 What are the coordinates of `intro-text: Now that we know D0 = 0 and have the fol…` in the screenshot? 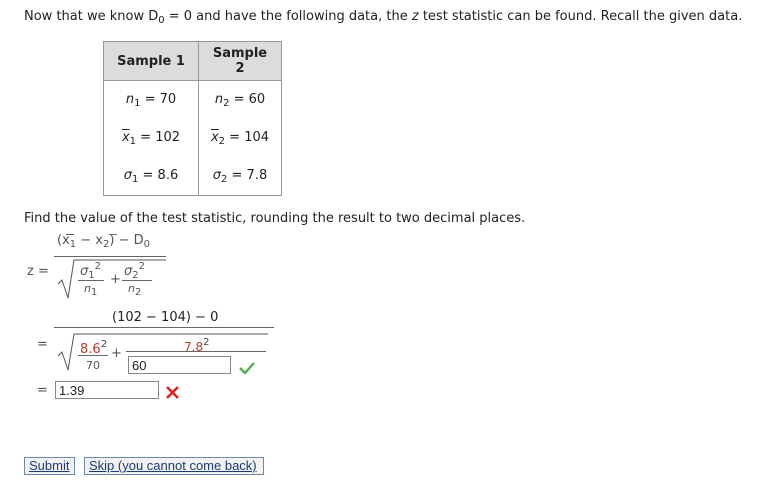 It's located at (383, 17).